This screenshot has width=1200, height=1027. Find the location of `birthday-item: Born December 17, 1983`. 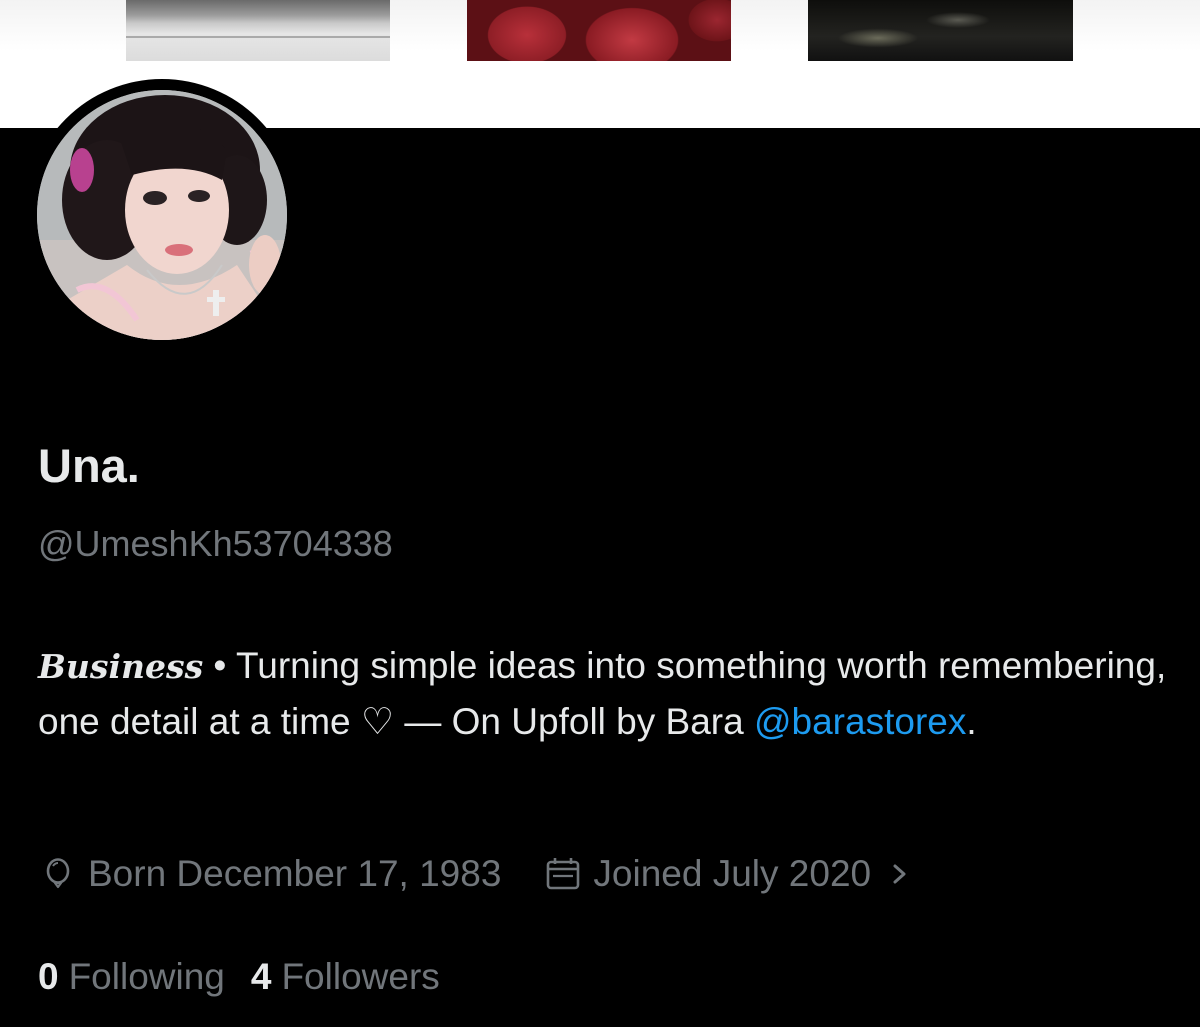

birthday-item: Born December 17, 1983 is located at coordinates (269, 874).